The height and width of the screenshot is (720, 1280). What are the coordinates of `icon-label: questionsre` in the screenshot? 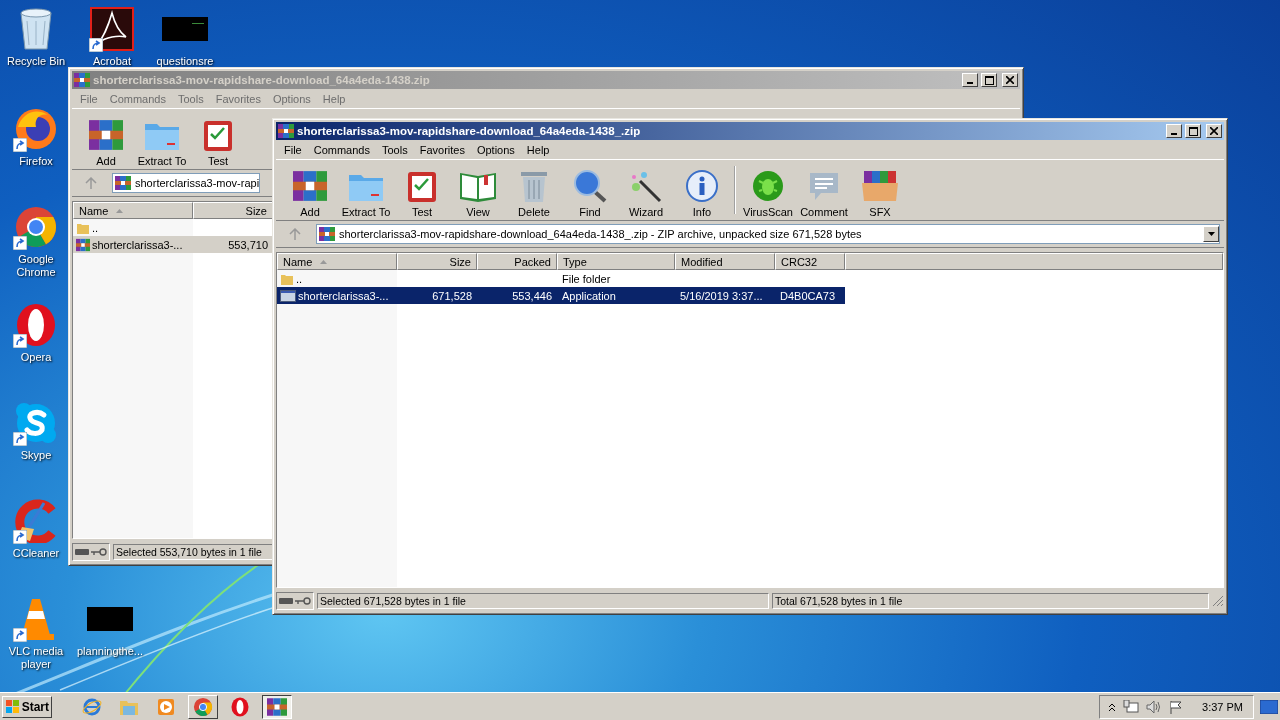 It's located at (185, 61).